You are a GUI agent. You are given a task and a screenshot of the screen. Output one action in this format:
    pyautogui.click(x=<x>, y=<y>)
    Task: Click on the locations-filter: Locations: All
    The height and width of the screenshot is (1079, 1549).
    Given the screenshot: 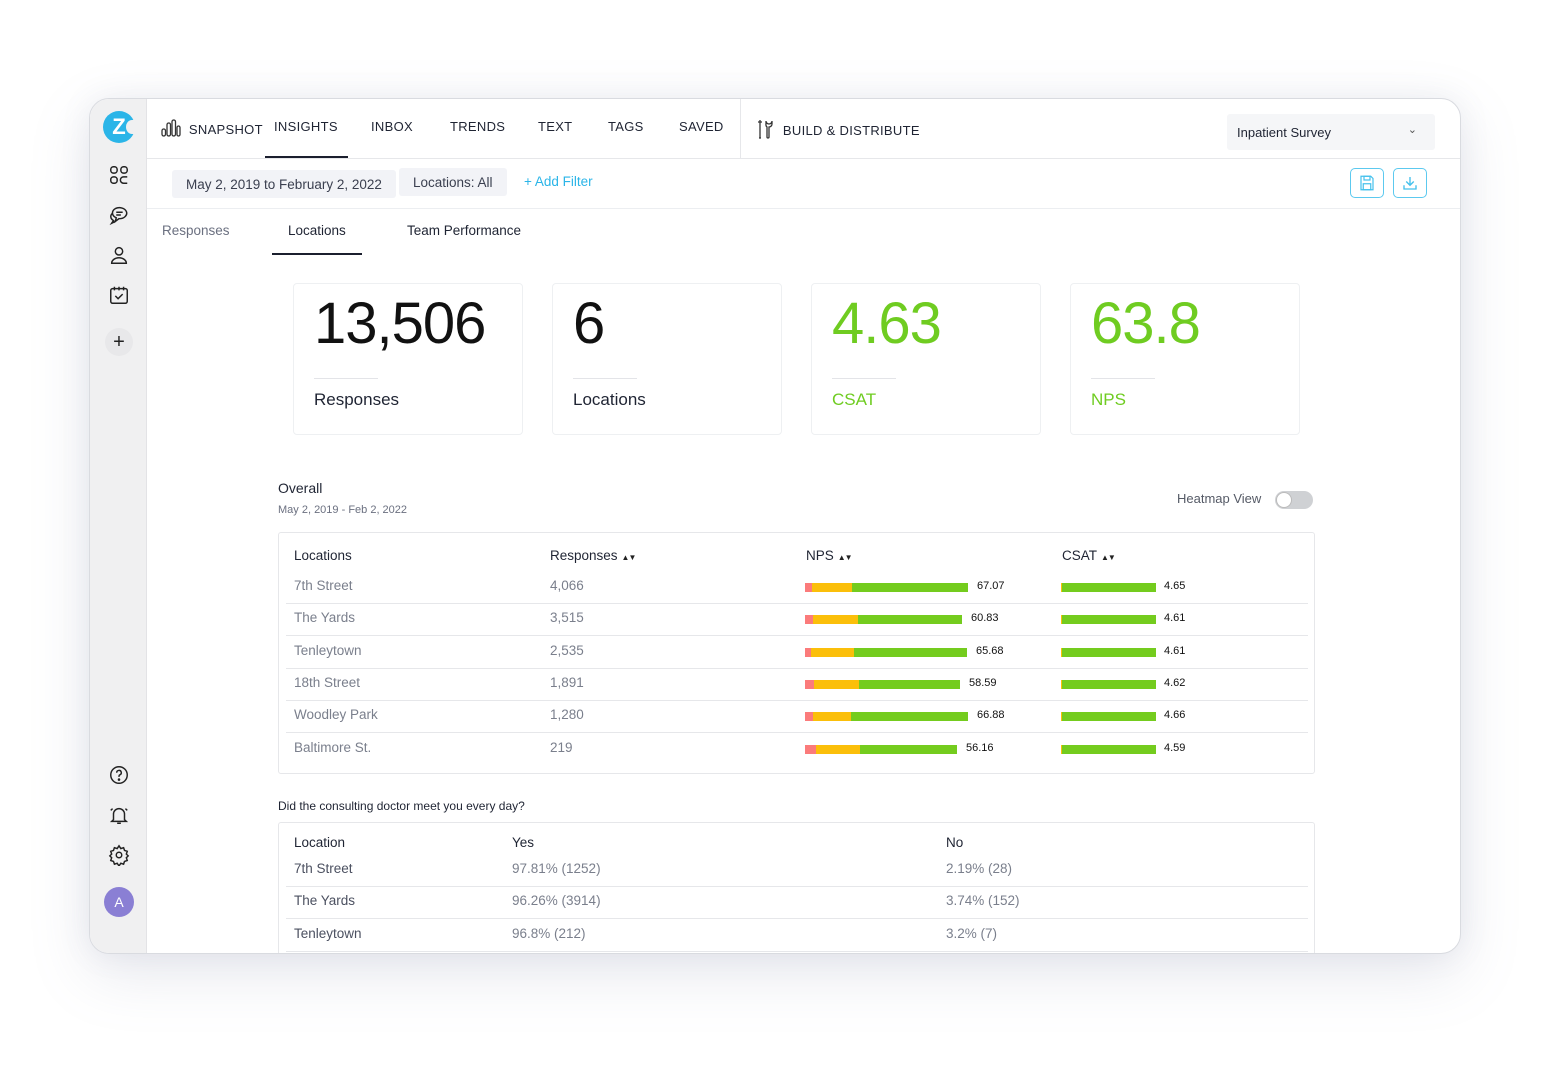 What is the action you would take?
    pyautogui.click(x=453, y=182)
    